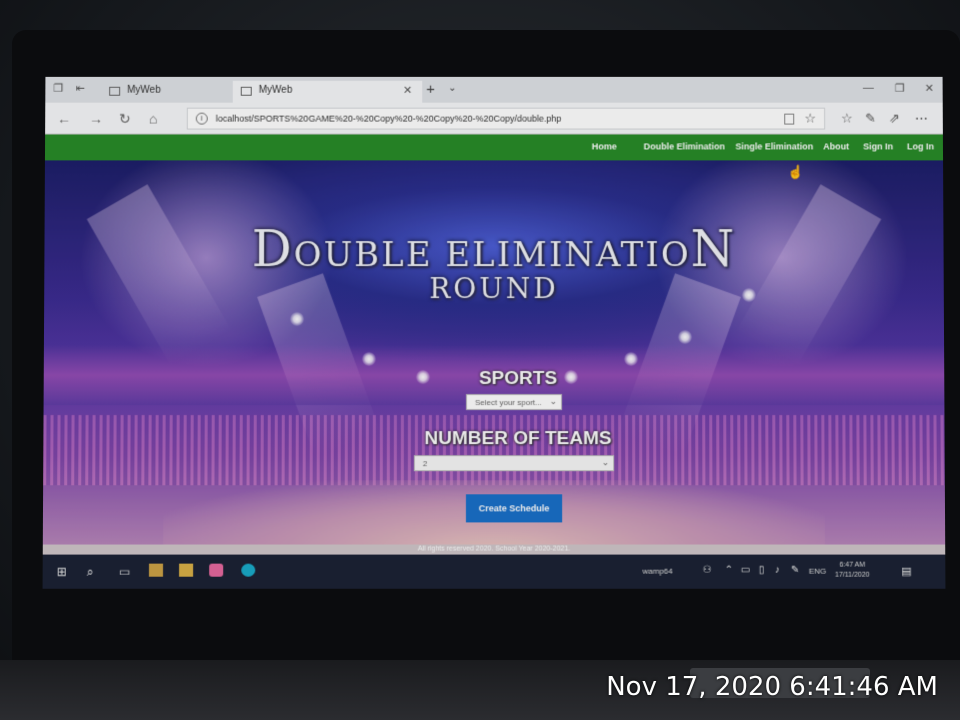  What do you see at coordinates (657, 571) in the screenshot?
I see `tray-app-label: wamp64` at bounding box center [657, 571].